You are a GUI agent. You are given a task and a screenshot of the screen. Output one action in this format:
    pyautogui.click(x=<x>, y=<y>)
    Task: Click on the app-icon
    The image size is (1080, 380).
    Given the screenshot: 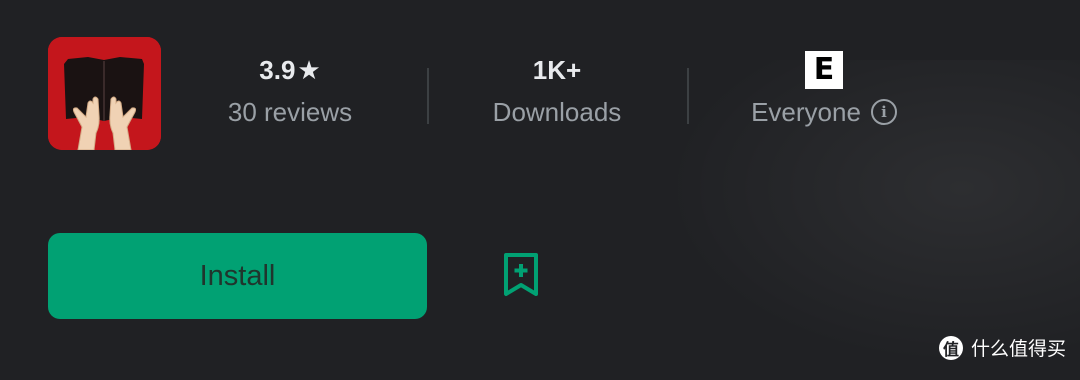 What is the action you would take?
    pyautogui.click(x=104, y=93)
    